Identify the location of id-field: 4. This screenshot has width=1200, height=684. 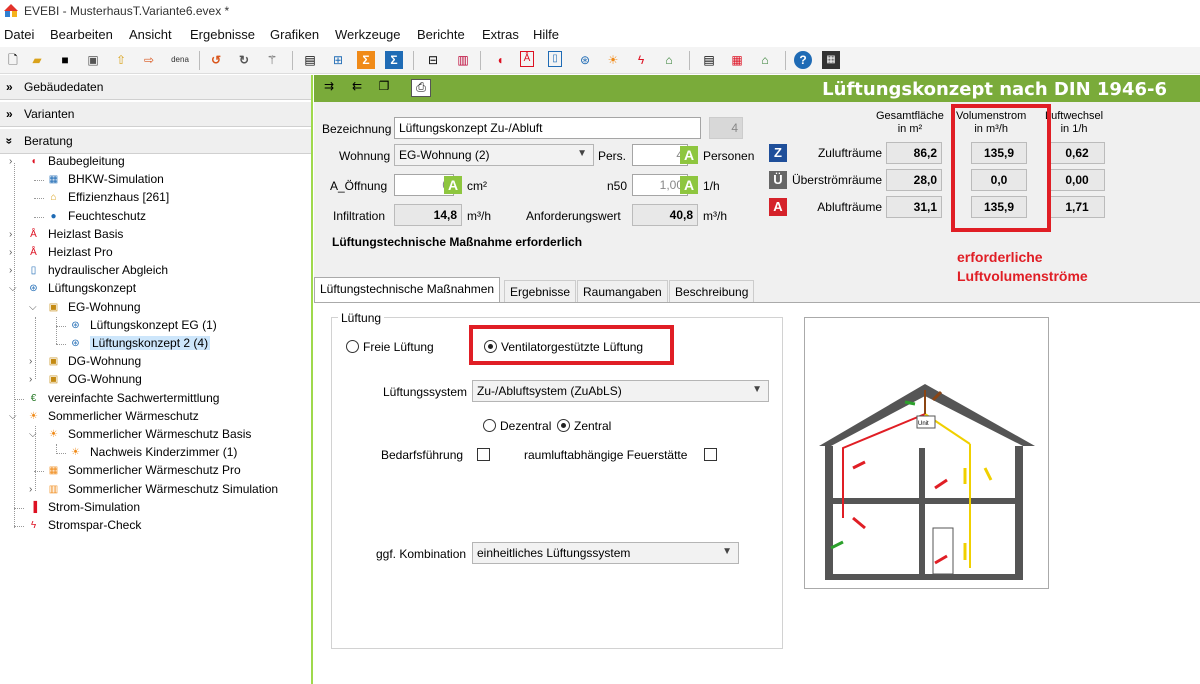
(726, 128).